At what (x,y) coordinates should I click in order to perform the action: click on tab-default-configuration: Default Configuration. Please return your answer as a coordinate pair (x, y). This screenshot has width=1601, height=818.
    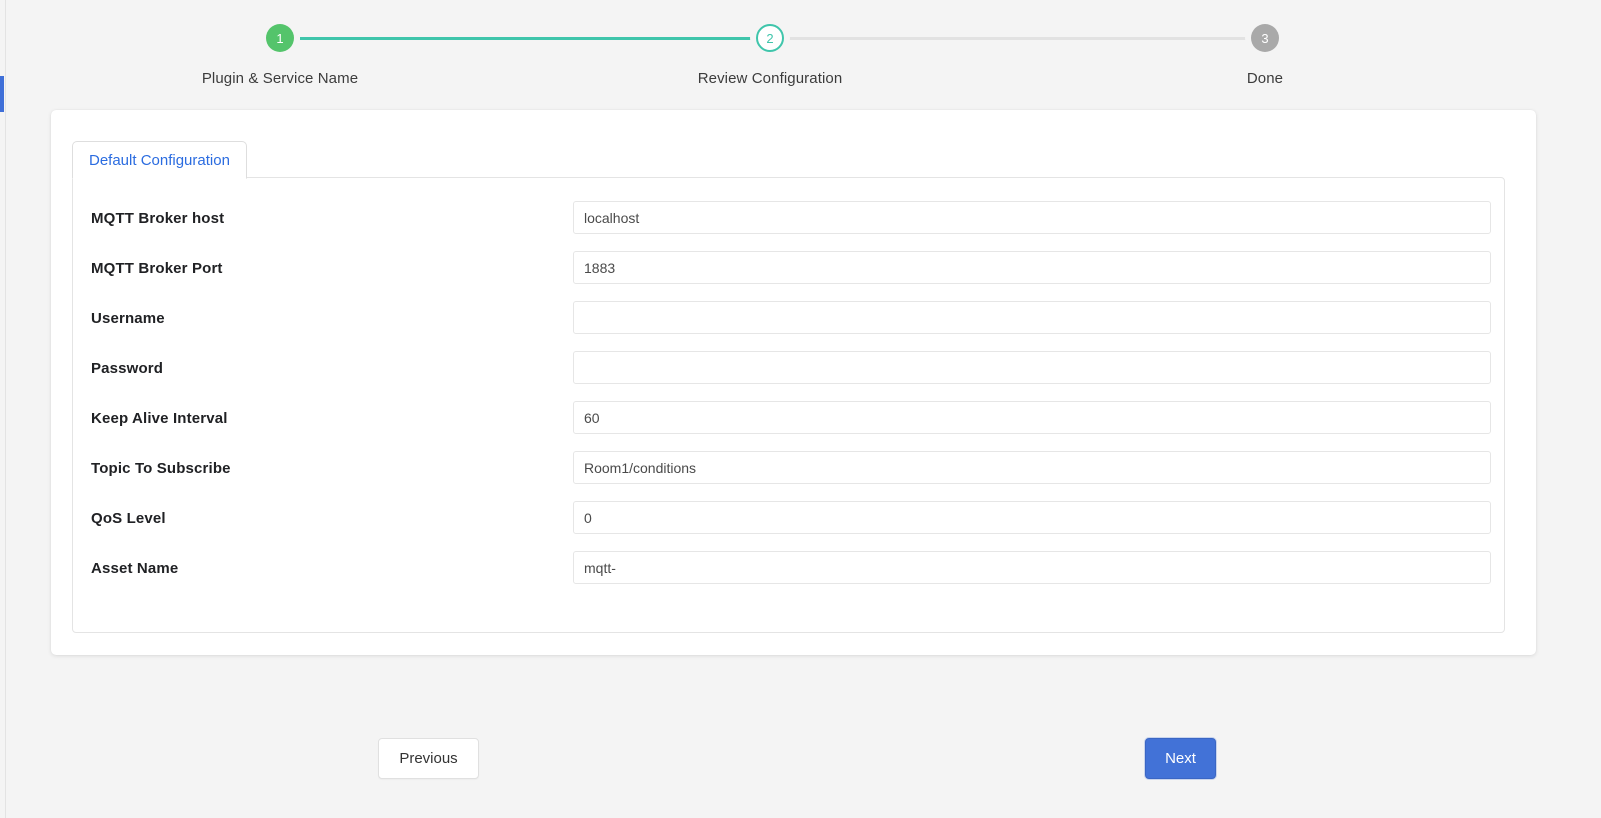
    Looking at the image, I should click on (159, 160).